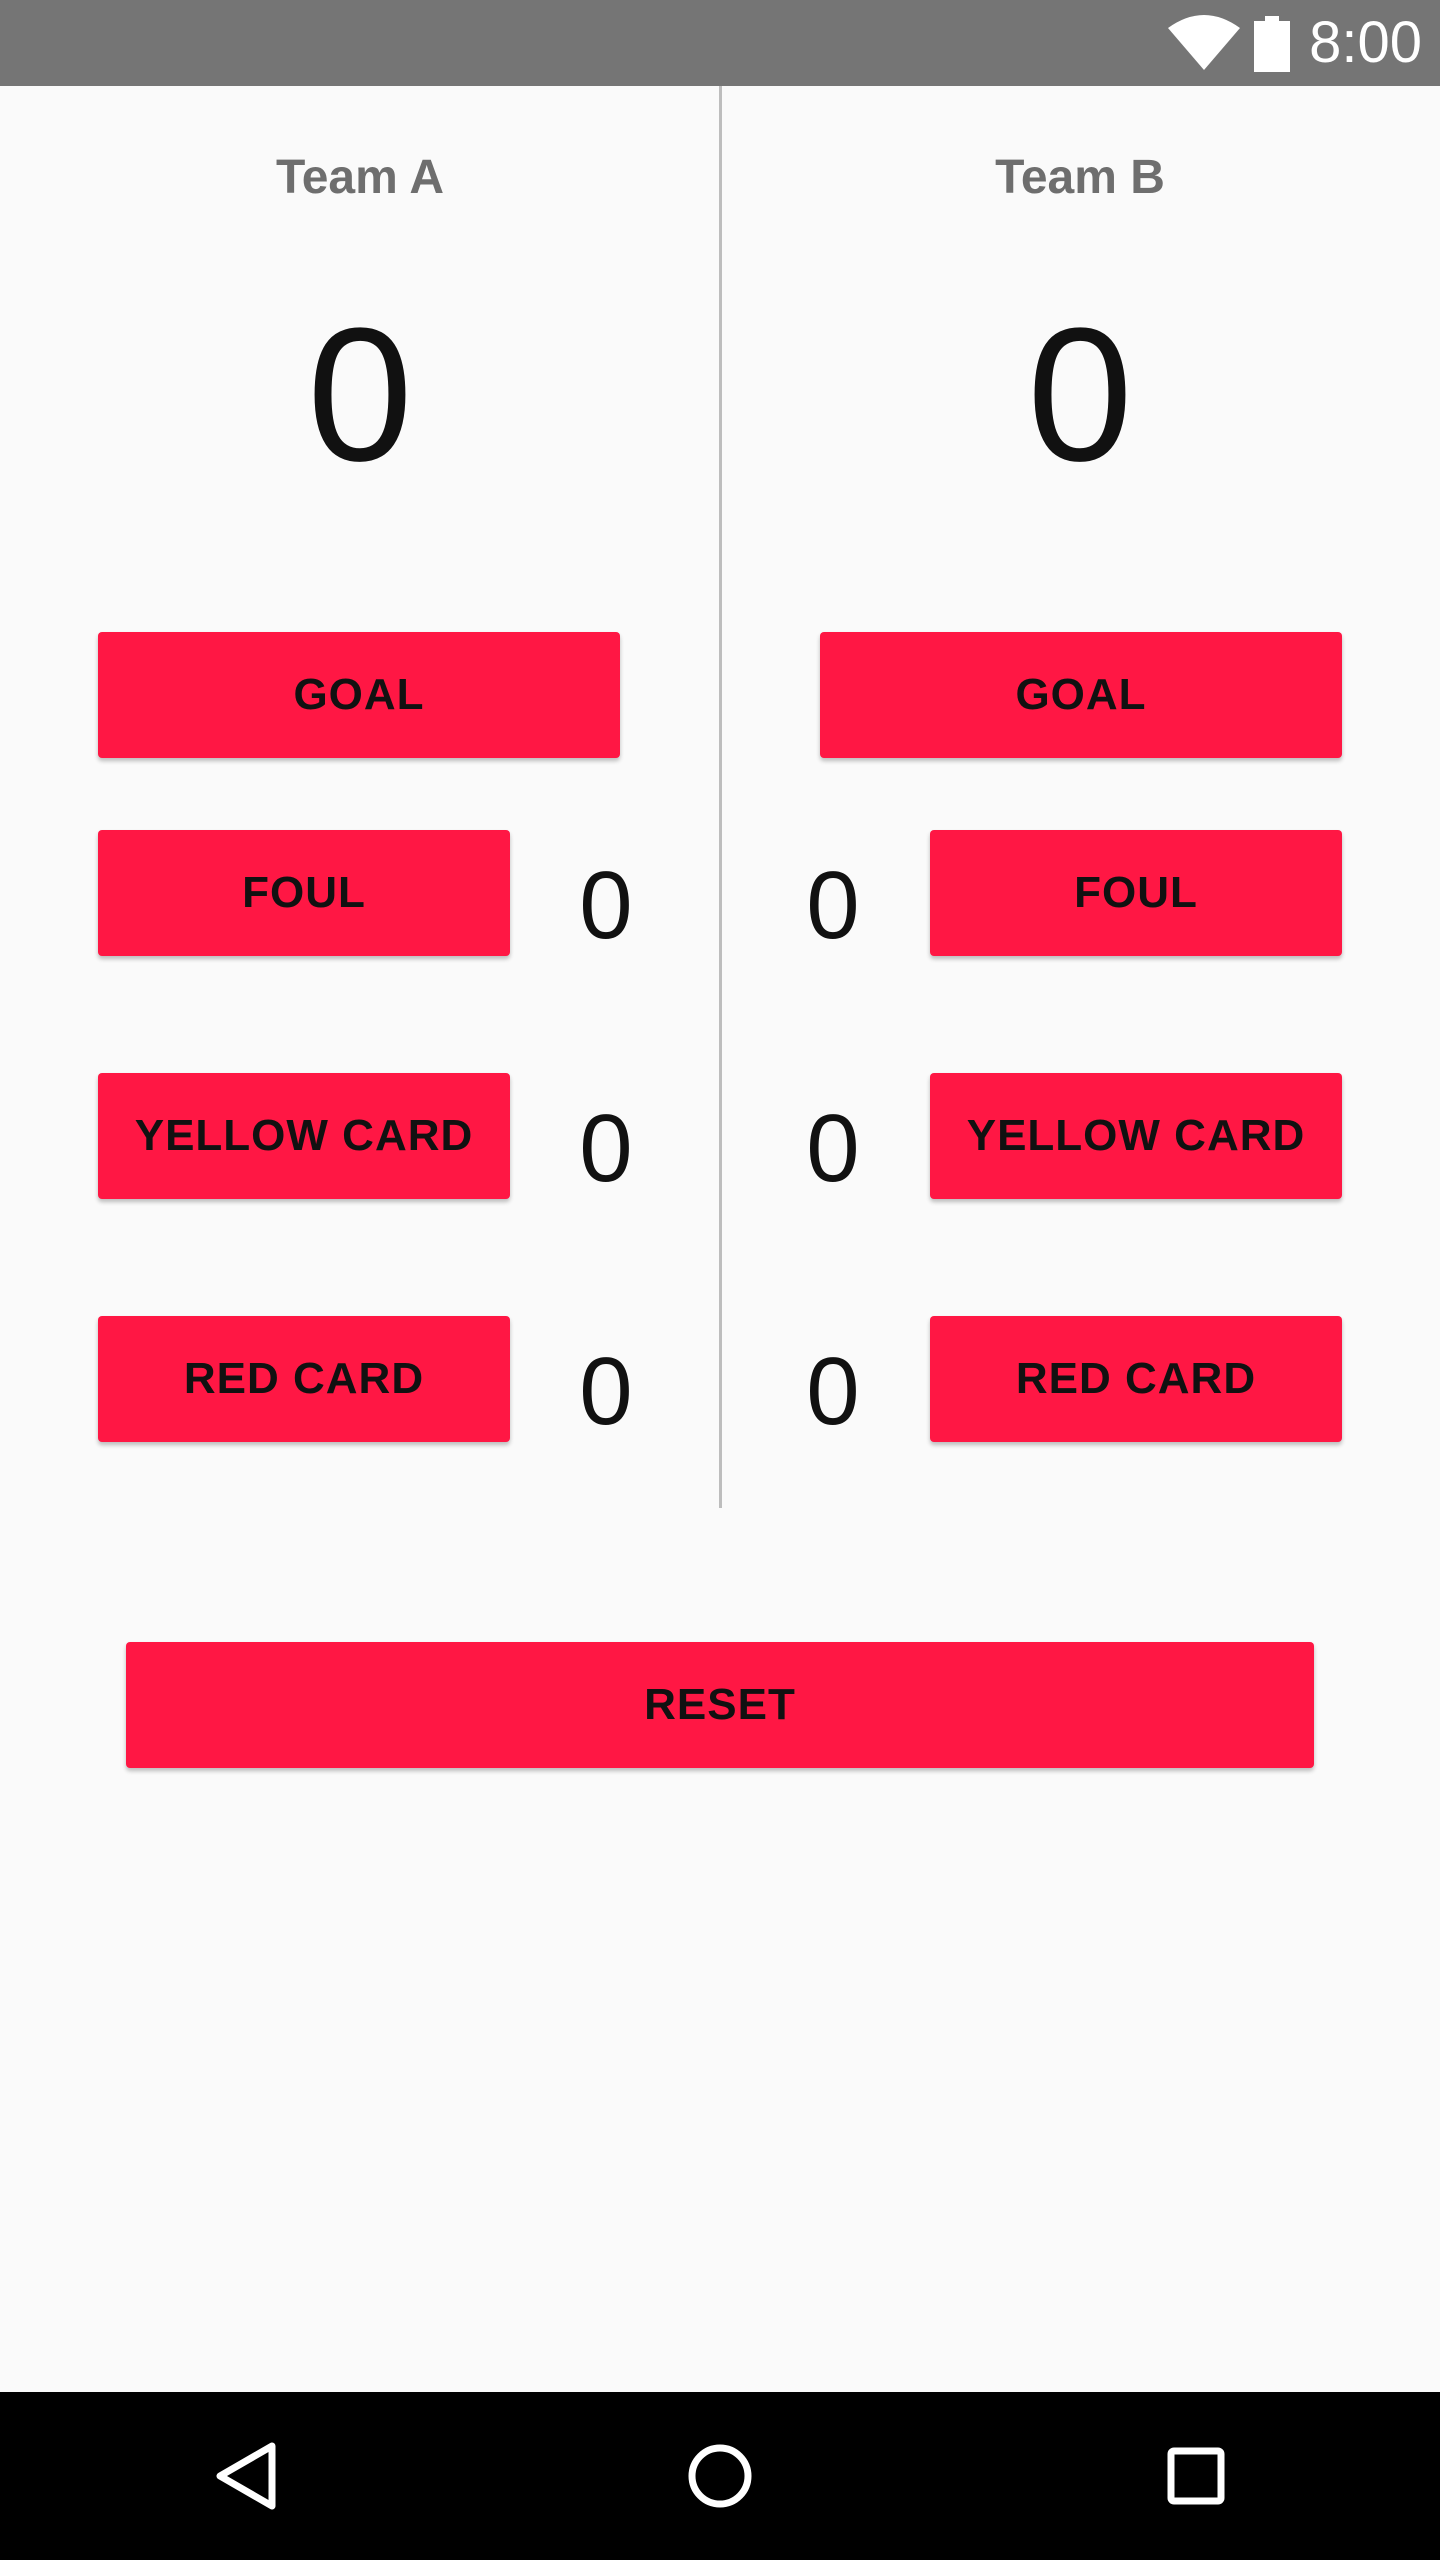 The height and width of the screenshot is (2560, 1440). Describe the element at coordinates (720, 1705) in the screenshot. I see `reset-button: RESET` at that location.